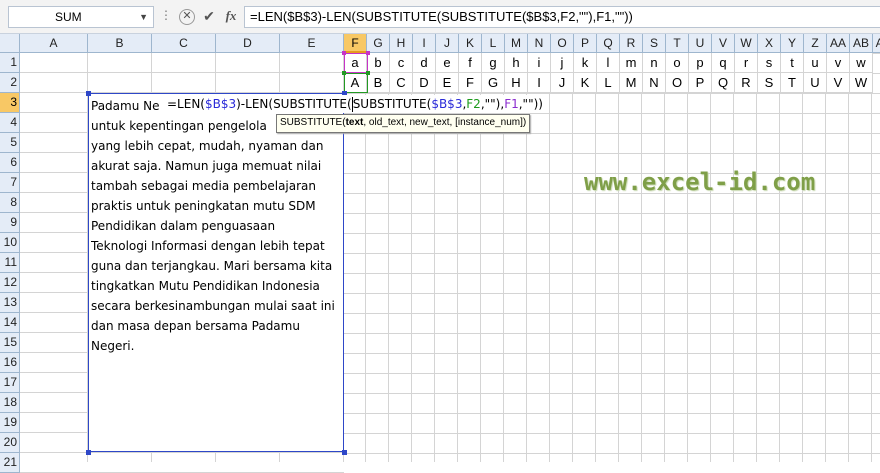 Image resolution: width=880 pixels, height=473 pixels. What do you see at coordinates (10, 83) in the screenshot?
I see `row-header-2: 2` at bounding box center [10, 83].